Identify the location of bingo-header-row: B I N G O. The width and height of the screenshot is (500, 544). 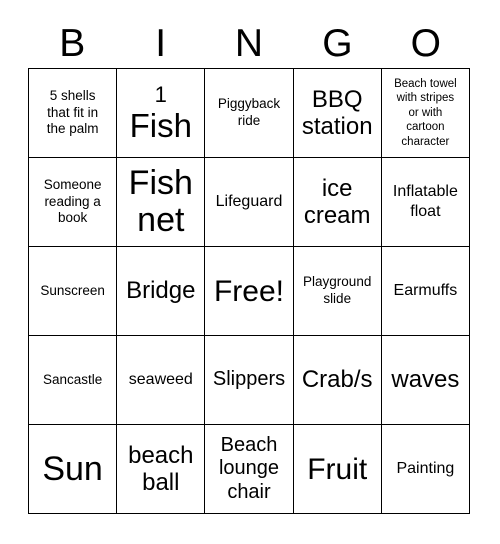
(249, 43).